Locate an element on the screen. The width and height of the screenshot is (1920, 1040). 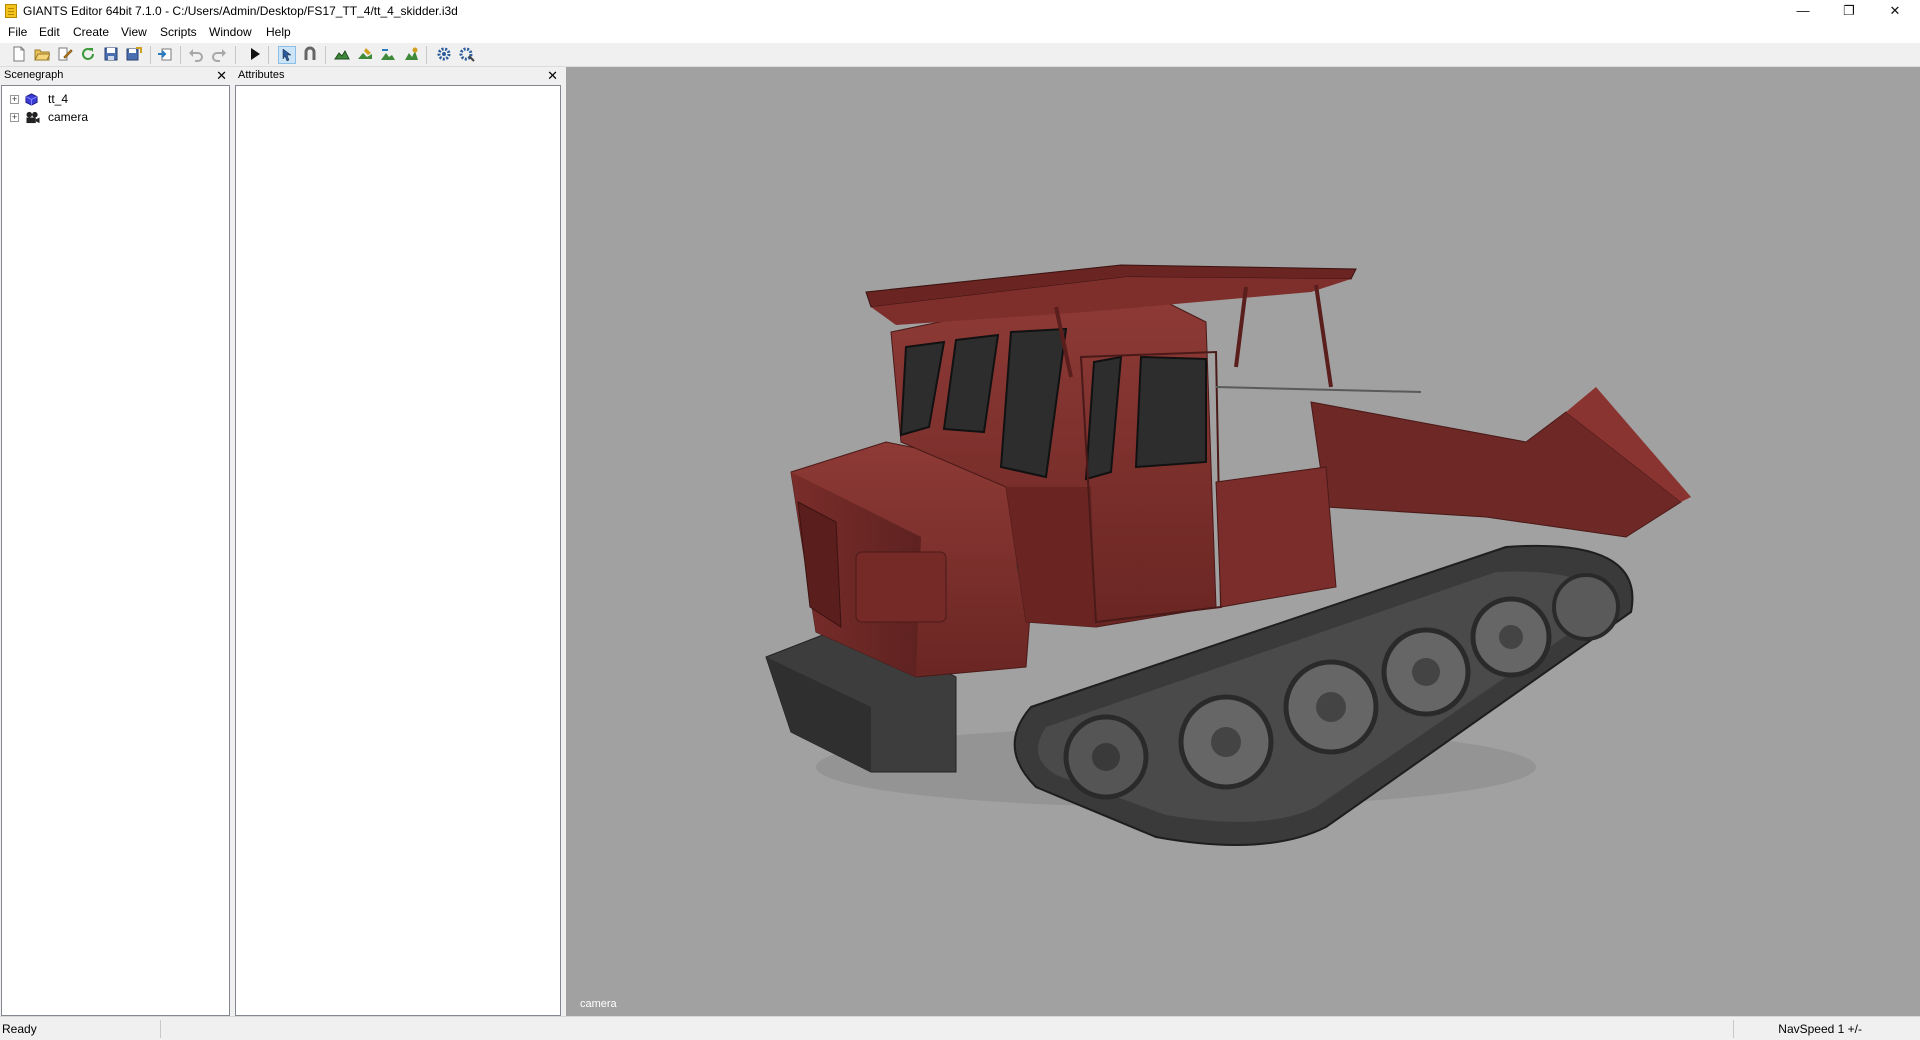
open-file-icon is located at coordinates (42, 55).